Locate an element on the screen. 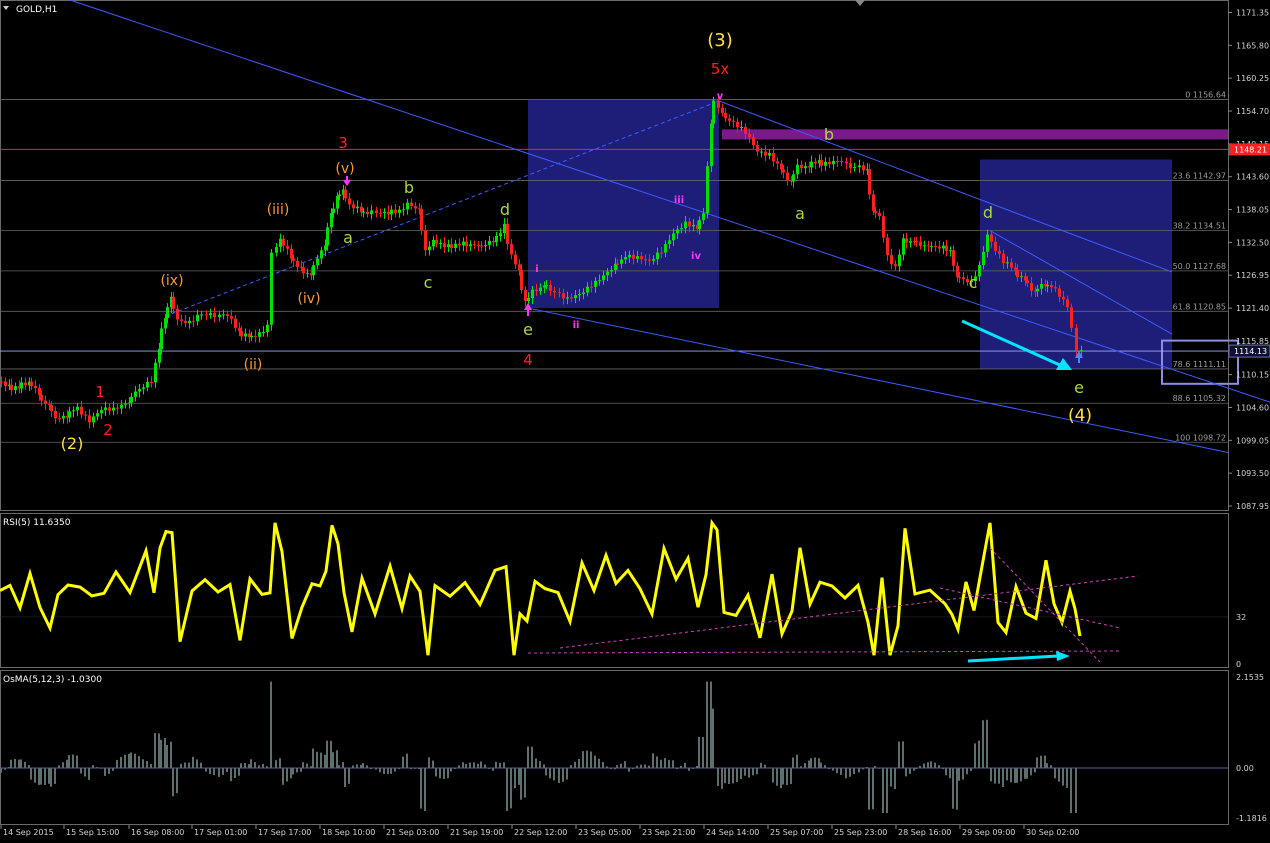  x-tick-label: 23 Sep 21:00 is located at coordinates (668, 832).